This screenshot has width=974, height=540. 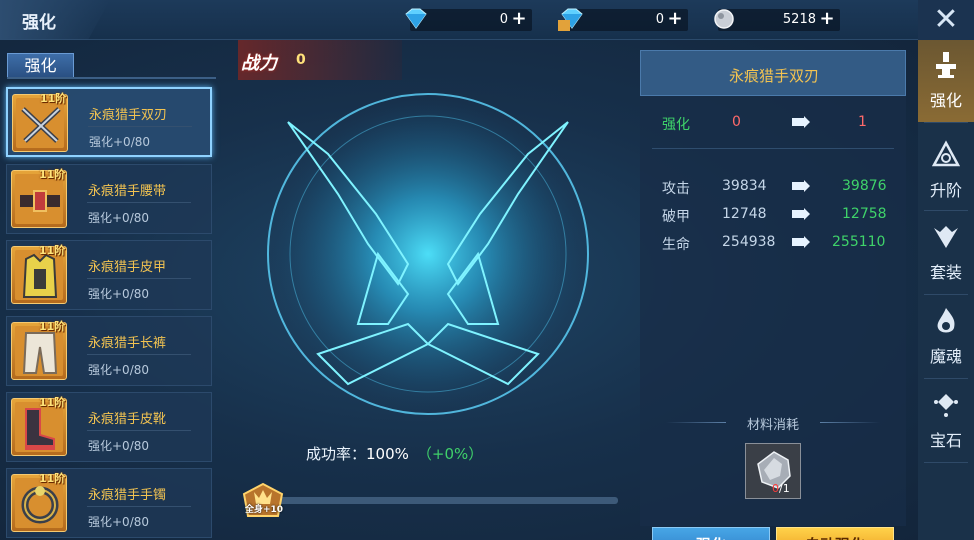 What do you see at coordinates (946, 20) in the screenshot?
I see `close-button: ✕` at bounding box center [946, 20].